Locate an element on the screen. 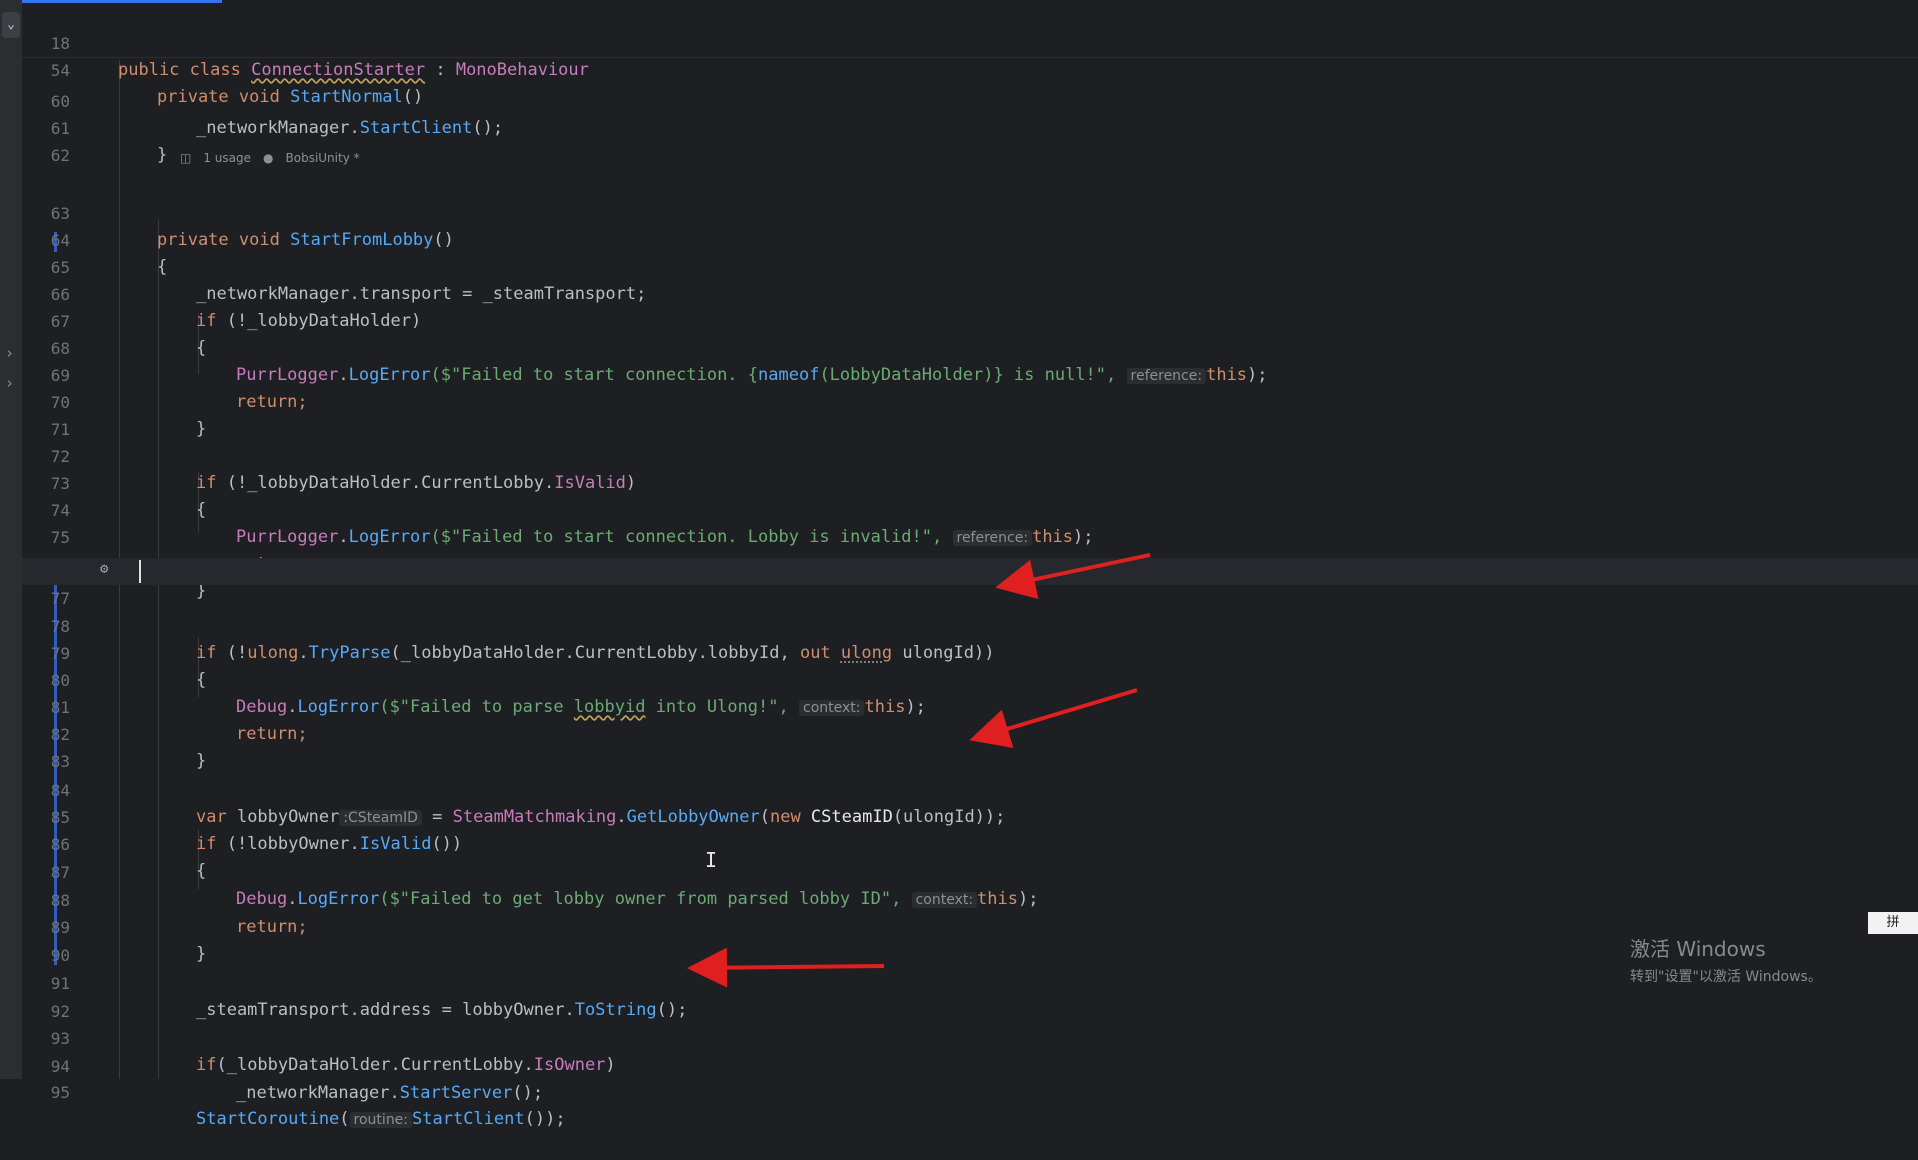 The width and height of the screenshot is (1918, 1160). code-line-current: 77 is located at coordinates (970, 583).